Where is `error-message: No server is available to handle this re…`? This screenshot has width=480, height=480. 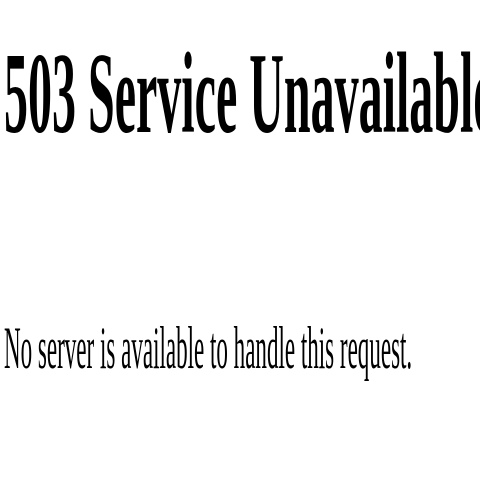
error-message: No server is available to handle this re… is located at coordinates (208, 348).